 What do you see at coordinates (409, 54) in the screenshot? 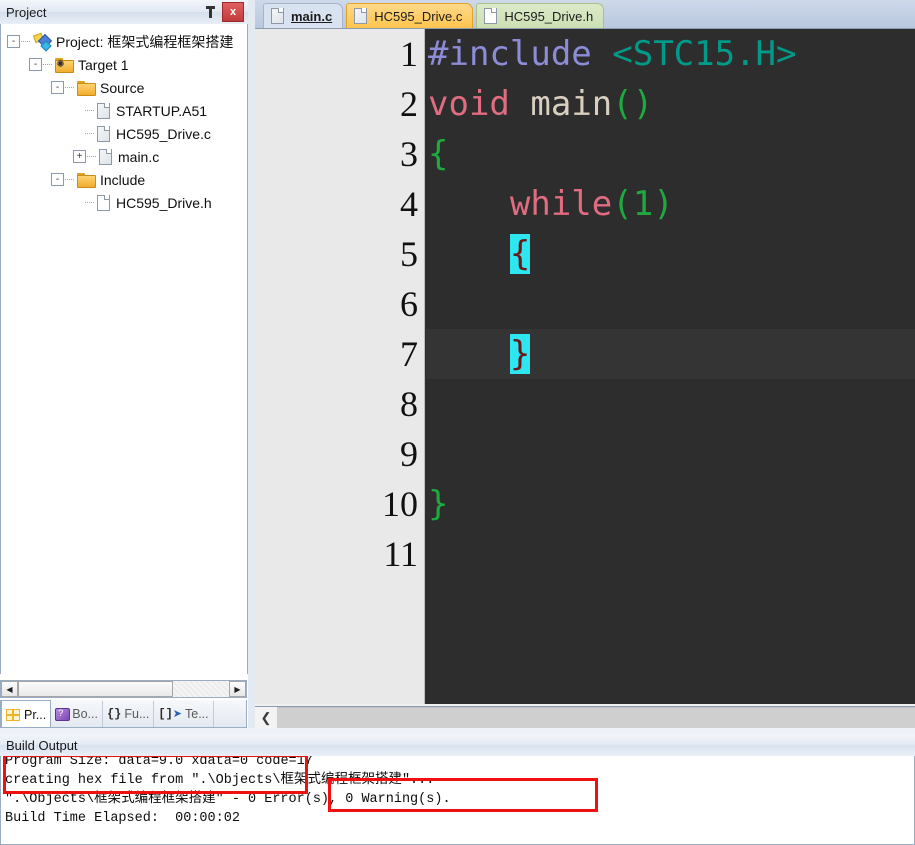
I see `line-number: 1` at bounding box center [409, 54].